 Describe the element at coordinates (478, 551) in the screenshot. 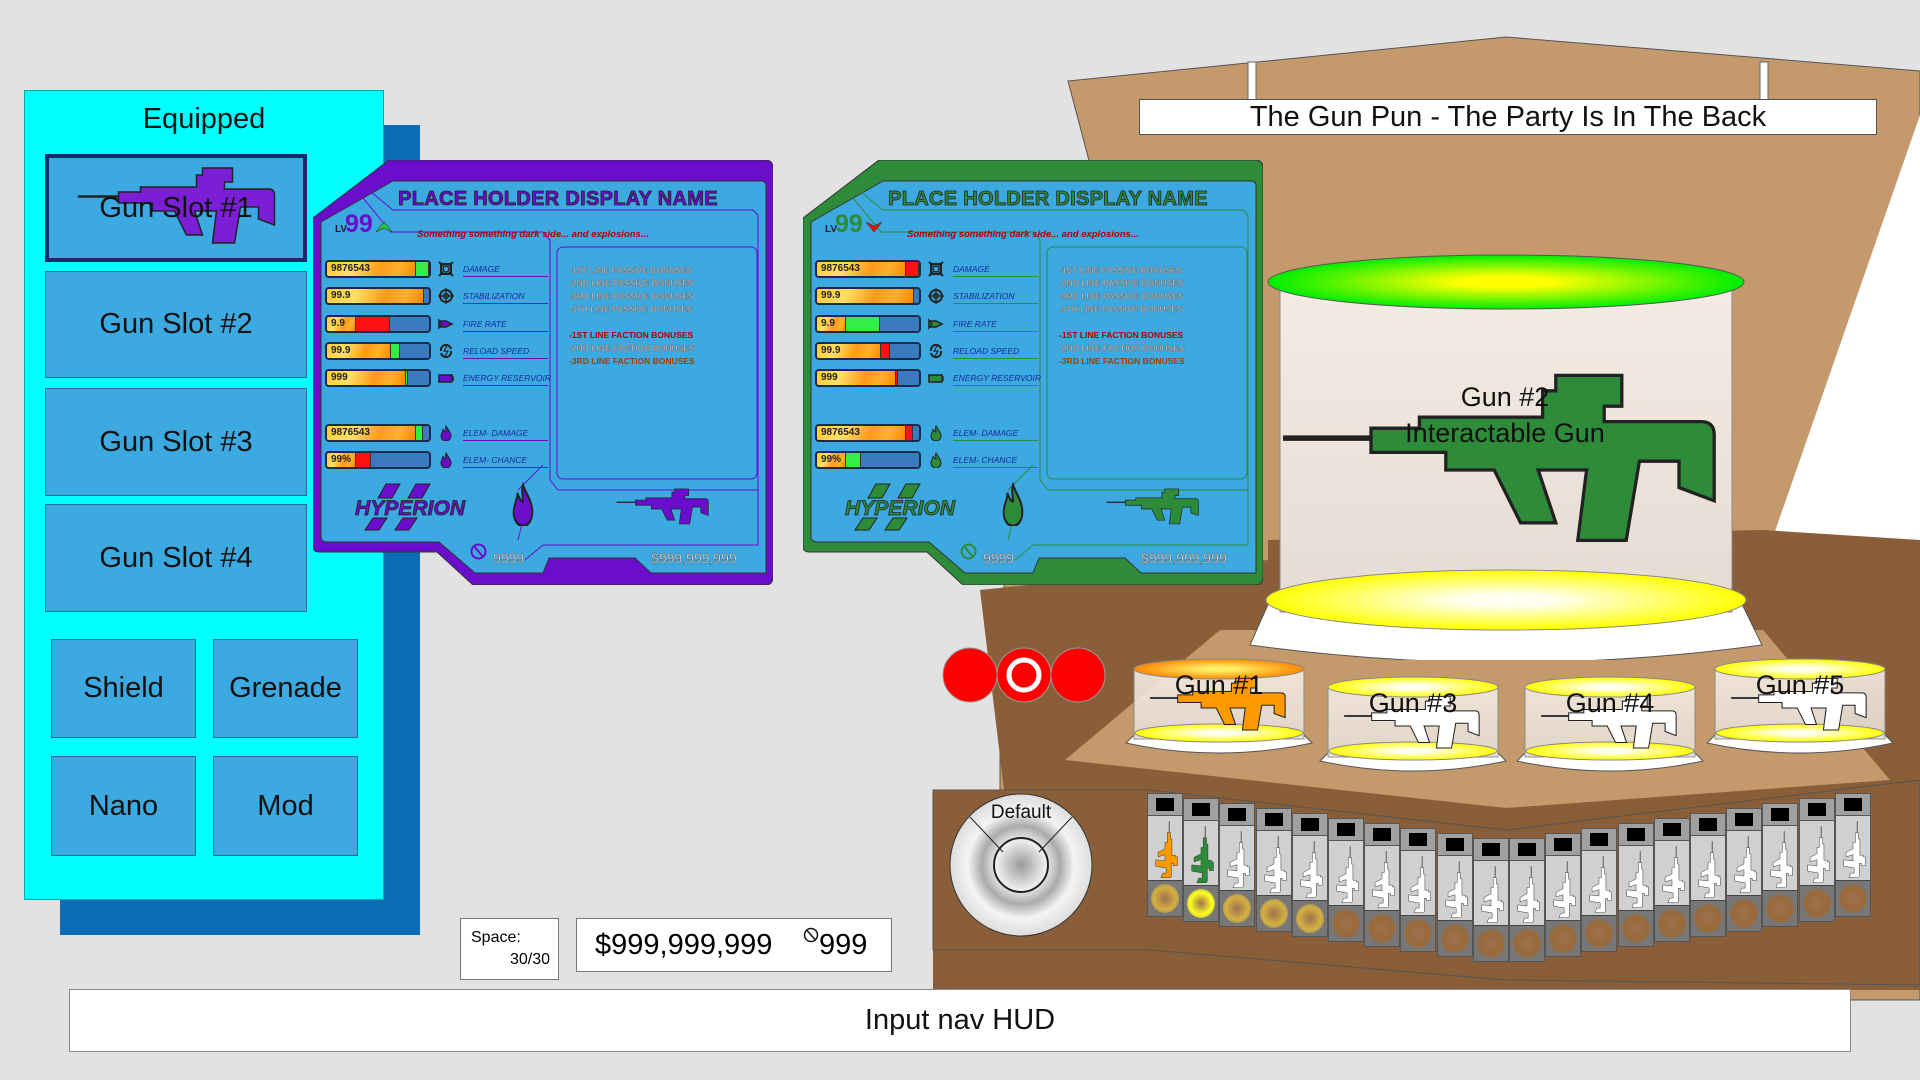

I see `eridium-icon` at that location.